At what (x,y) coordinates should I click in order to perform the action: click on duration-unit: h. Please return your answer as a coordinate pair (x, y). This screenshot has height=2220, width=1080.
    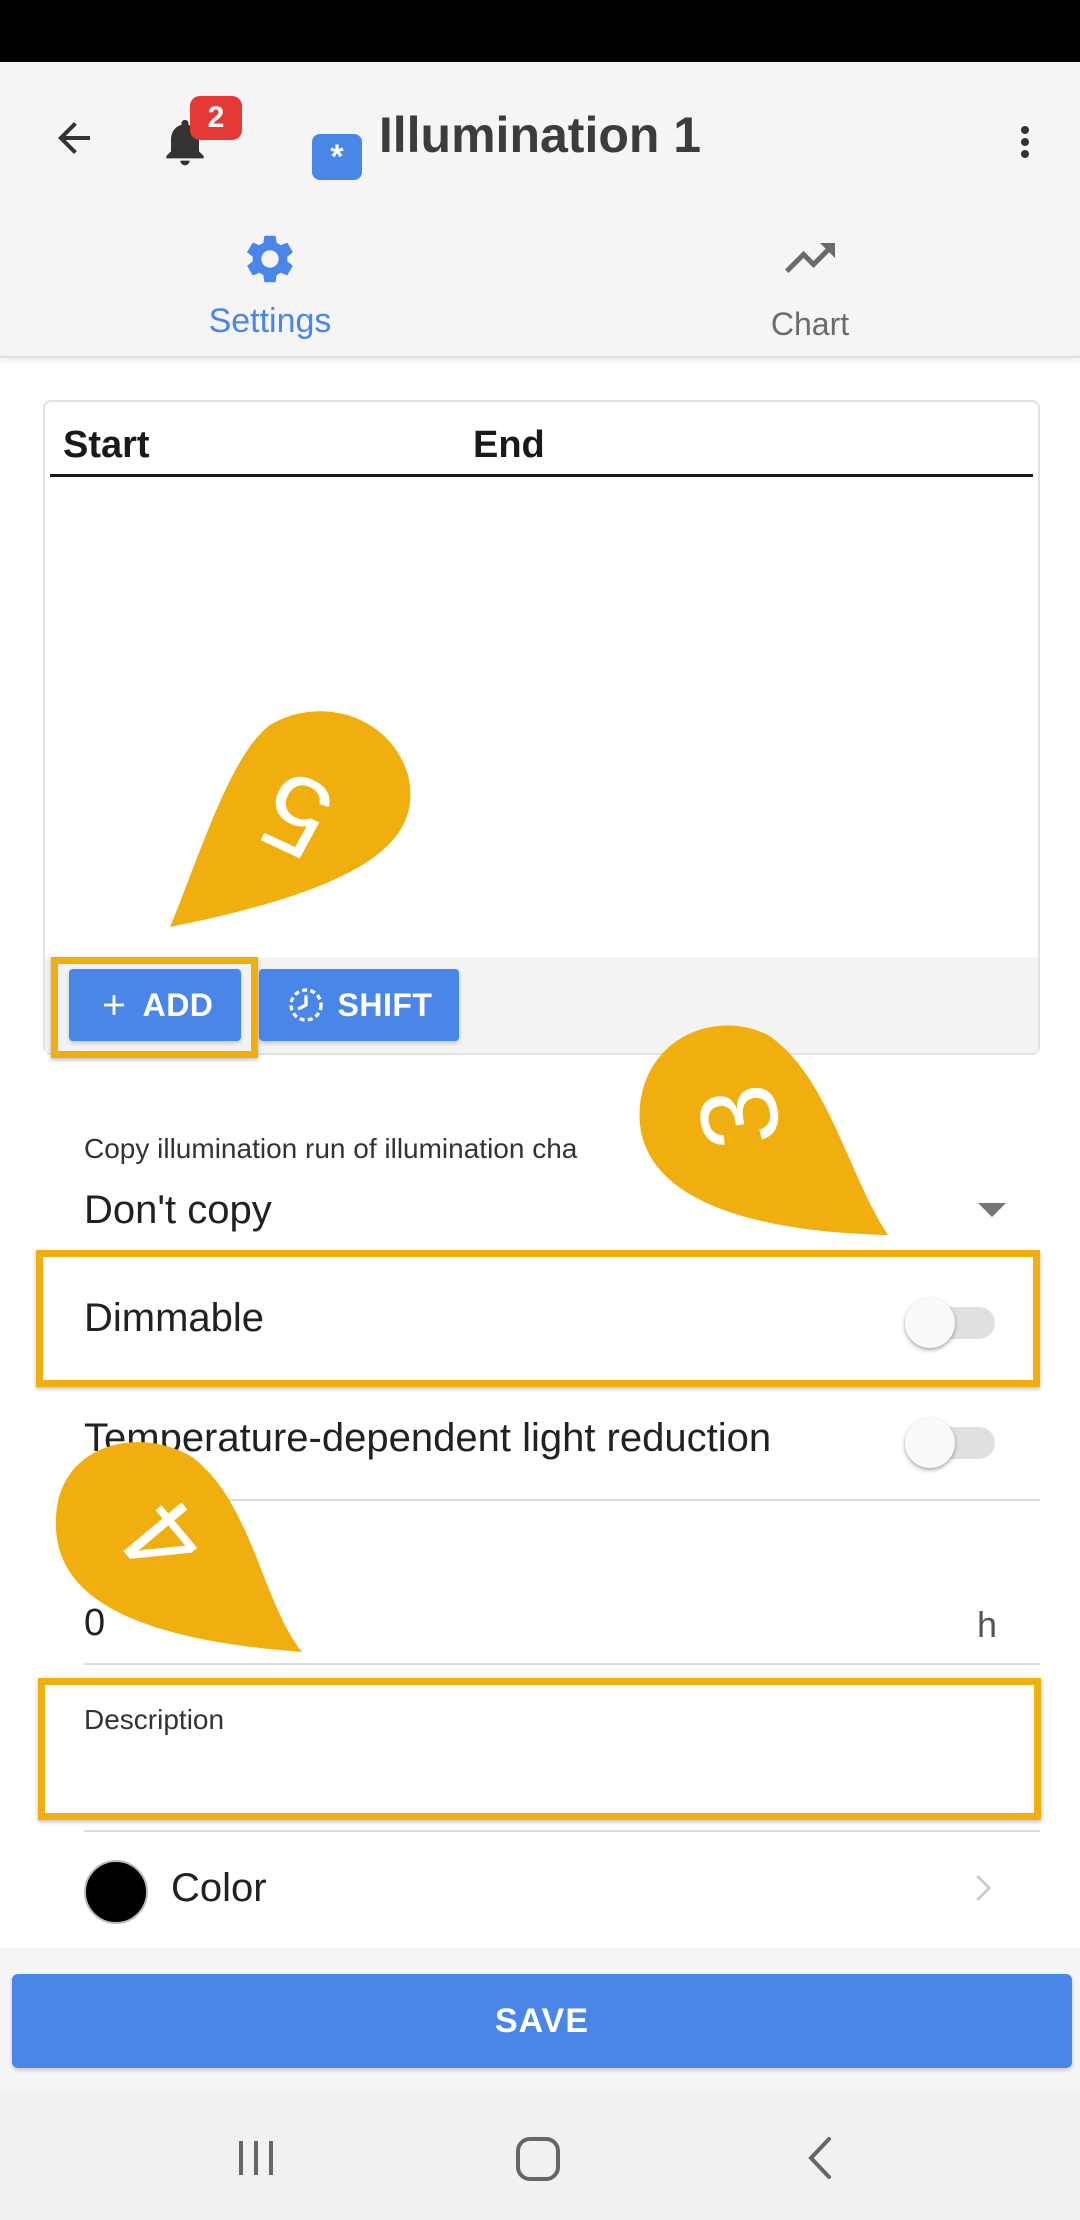
    Looking at the image, I should click on (987, 1624).